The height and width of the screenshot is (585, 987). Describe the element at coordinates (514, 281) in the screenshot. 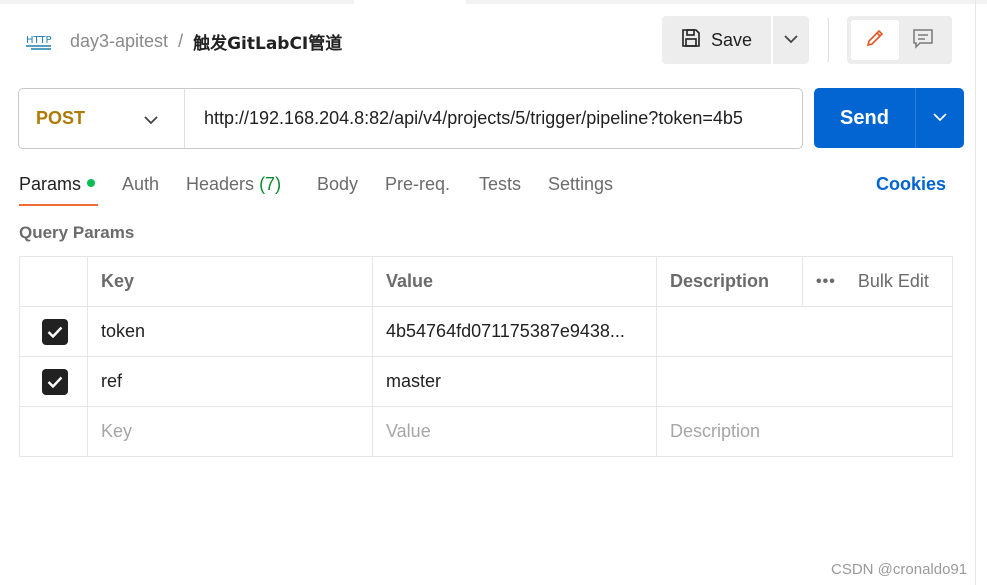

I see `column-header-value: Value` at that location.